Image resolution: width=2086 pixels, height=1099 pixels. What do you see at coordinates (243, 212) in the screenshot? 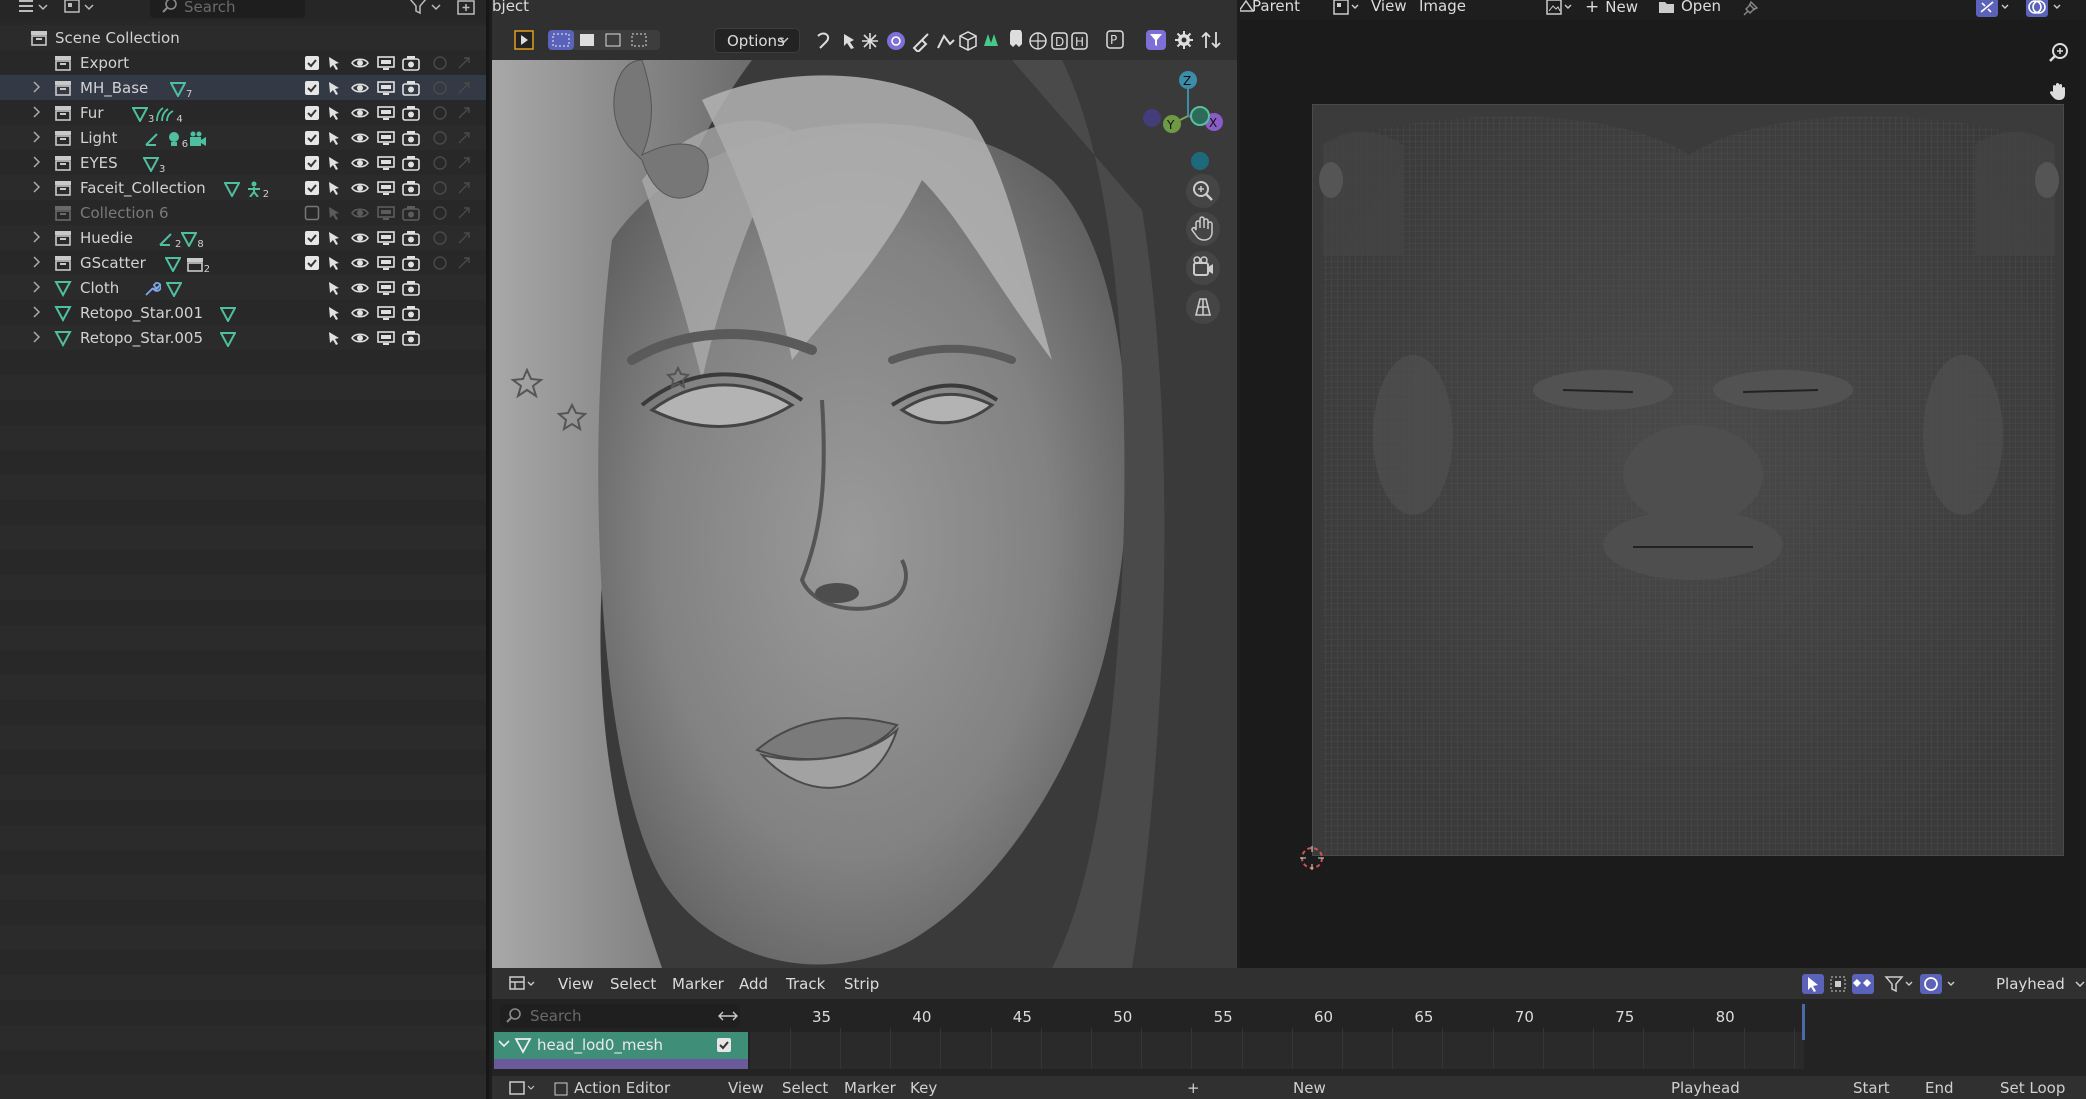
I see `outliner-row: Collection 6` at bounding box center [243, 212].